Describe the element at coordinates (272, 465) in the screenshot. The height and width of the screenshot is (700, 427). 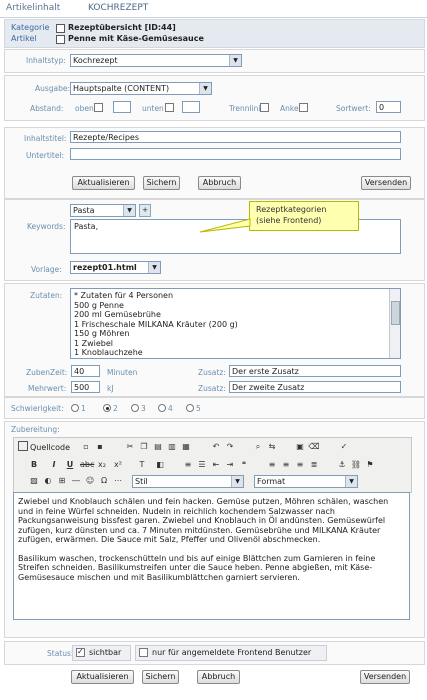
I see `align-left-icon: ≡` at that location.